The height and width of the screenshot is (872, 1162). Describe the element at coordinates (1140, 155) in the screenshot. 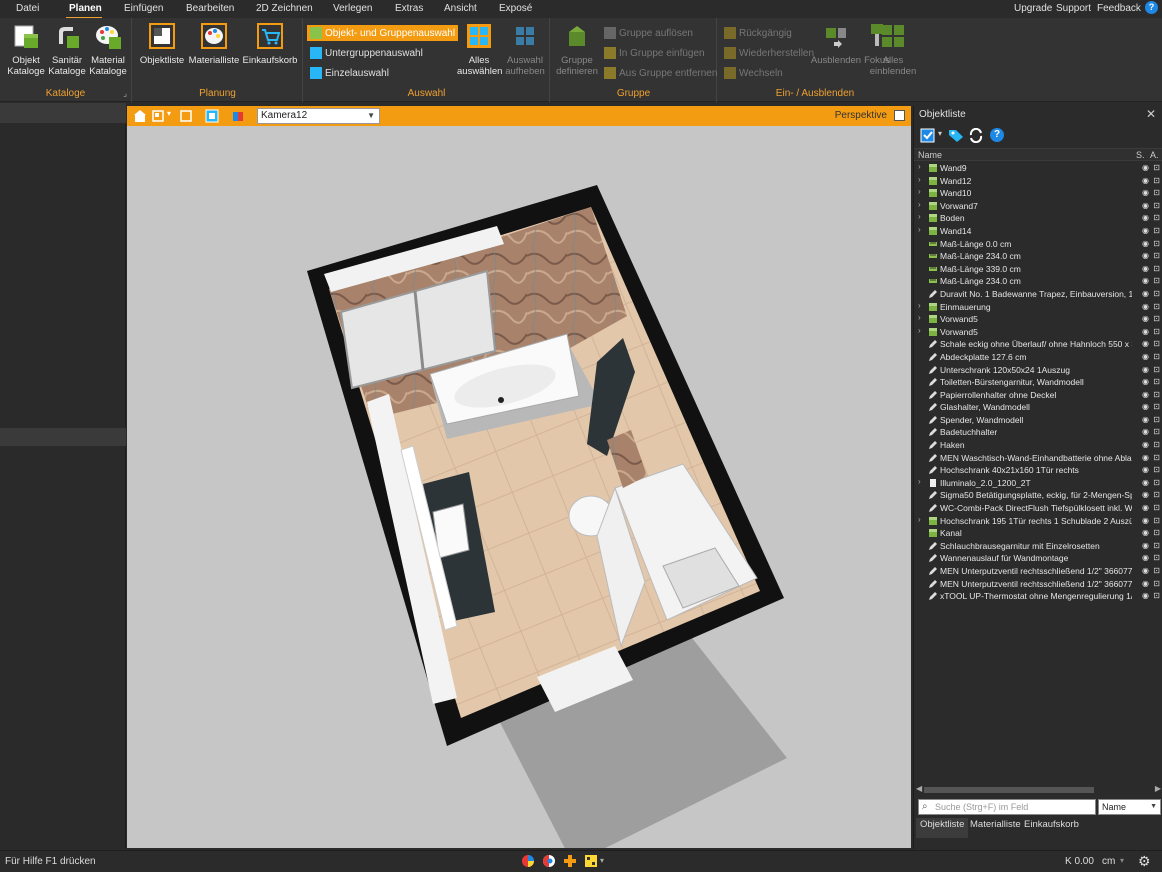

I see `column-s: S.` at that location.